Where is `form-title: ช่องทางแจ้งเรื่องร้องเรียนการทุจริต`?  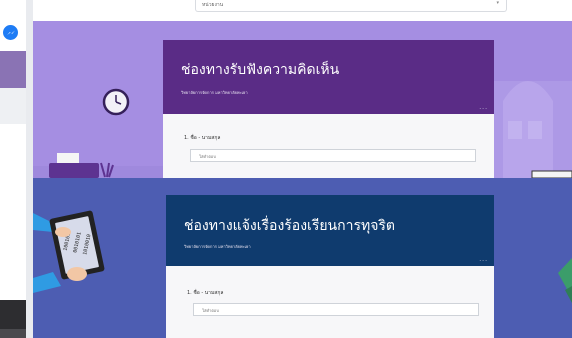 form-title: ช่องทางแจ้งเรื่องร้องเรียนการทุจริต is located at coordinates (290, 226).